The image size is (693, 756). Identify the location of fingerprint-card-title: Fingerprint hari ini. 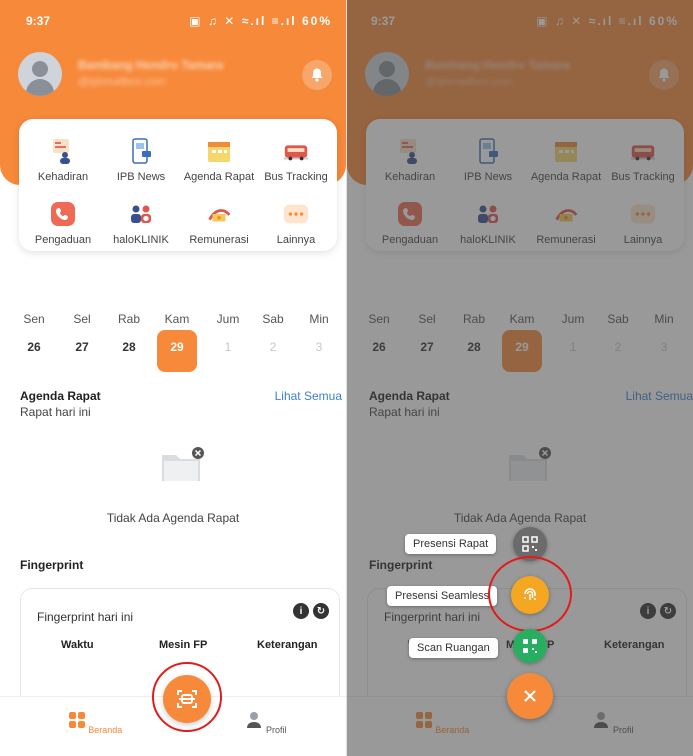
(85, 617).